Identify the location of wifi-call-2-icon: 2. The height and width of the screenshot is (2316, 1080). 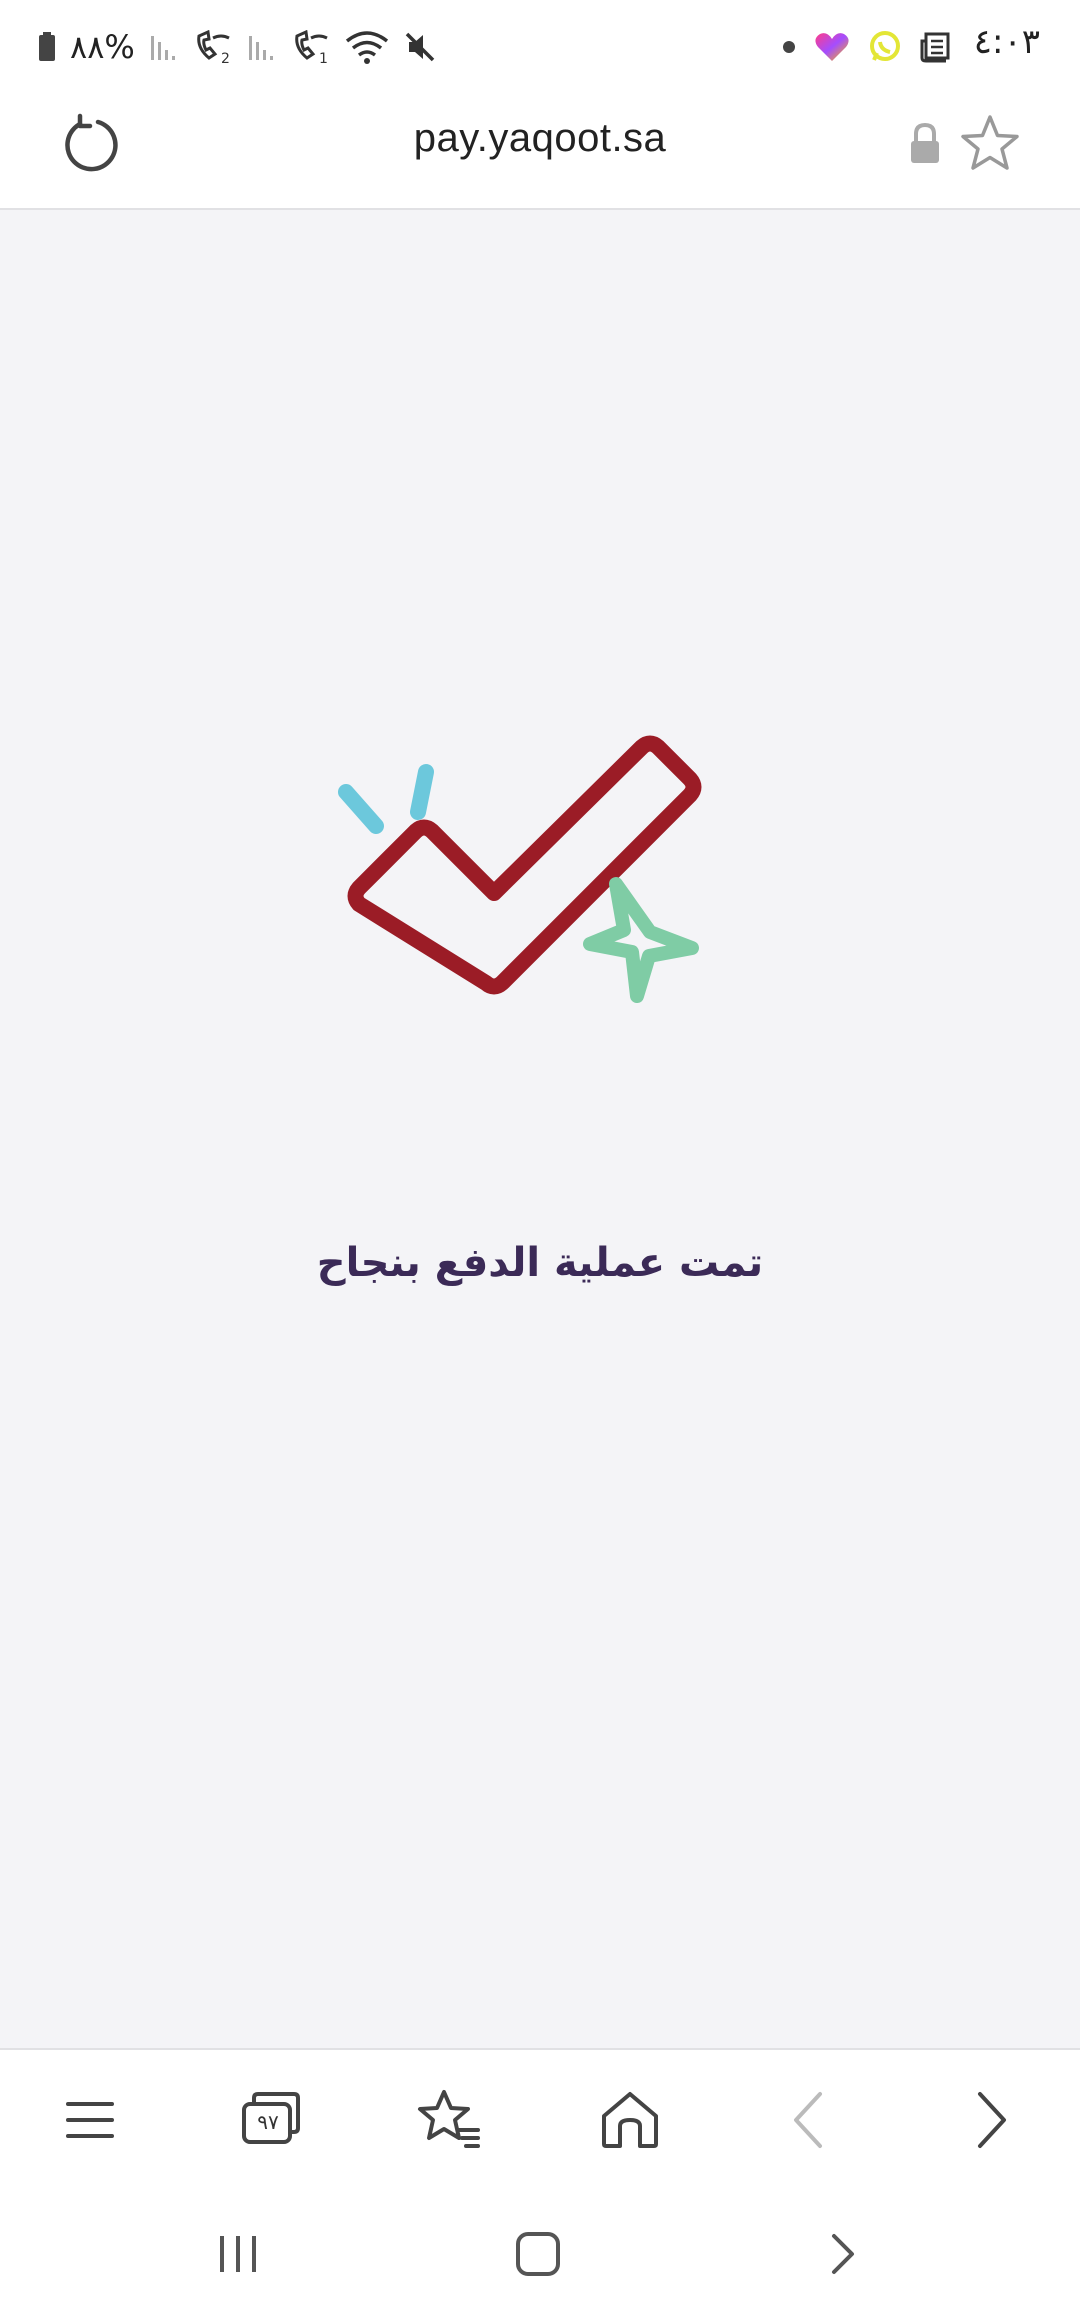
(213, 47).